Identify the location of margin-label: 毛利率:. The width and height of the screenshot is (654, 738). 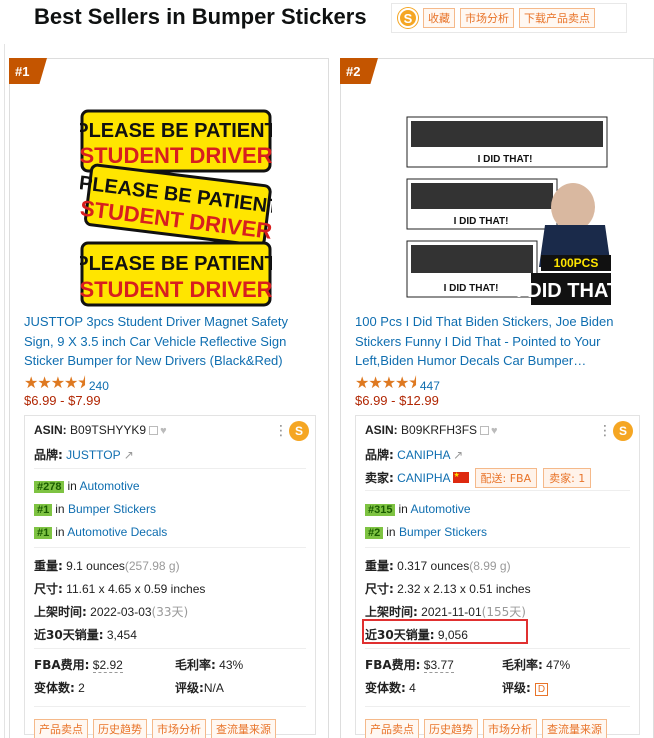
(522, 665).